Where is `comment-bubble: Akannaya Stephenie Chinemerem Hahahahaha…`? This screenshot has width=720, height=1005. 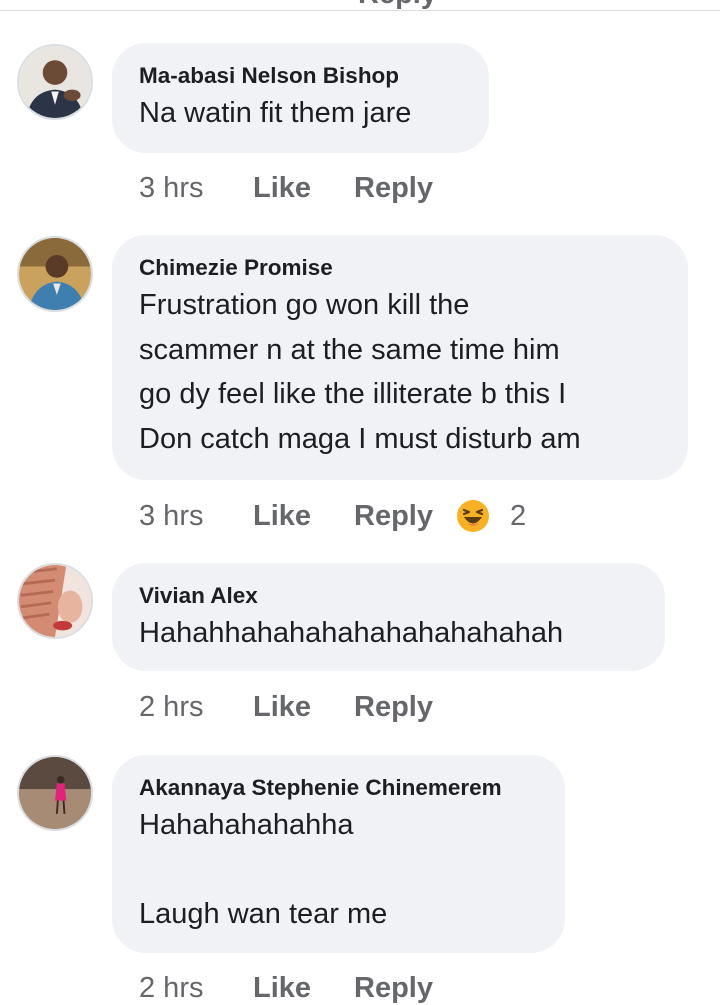 comment-bubble: Akannaya Stephenie Chinemerem Hahahahaha… is located at coordinates (338, 854).